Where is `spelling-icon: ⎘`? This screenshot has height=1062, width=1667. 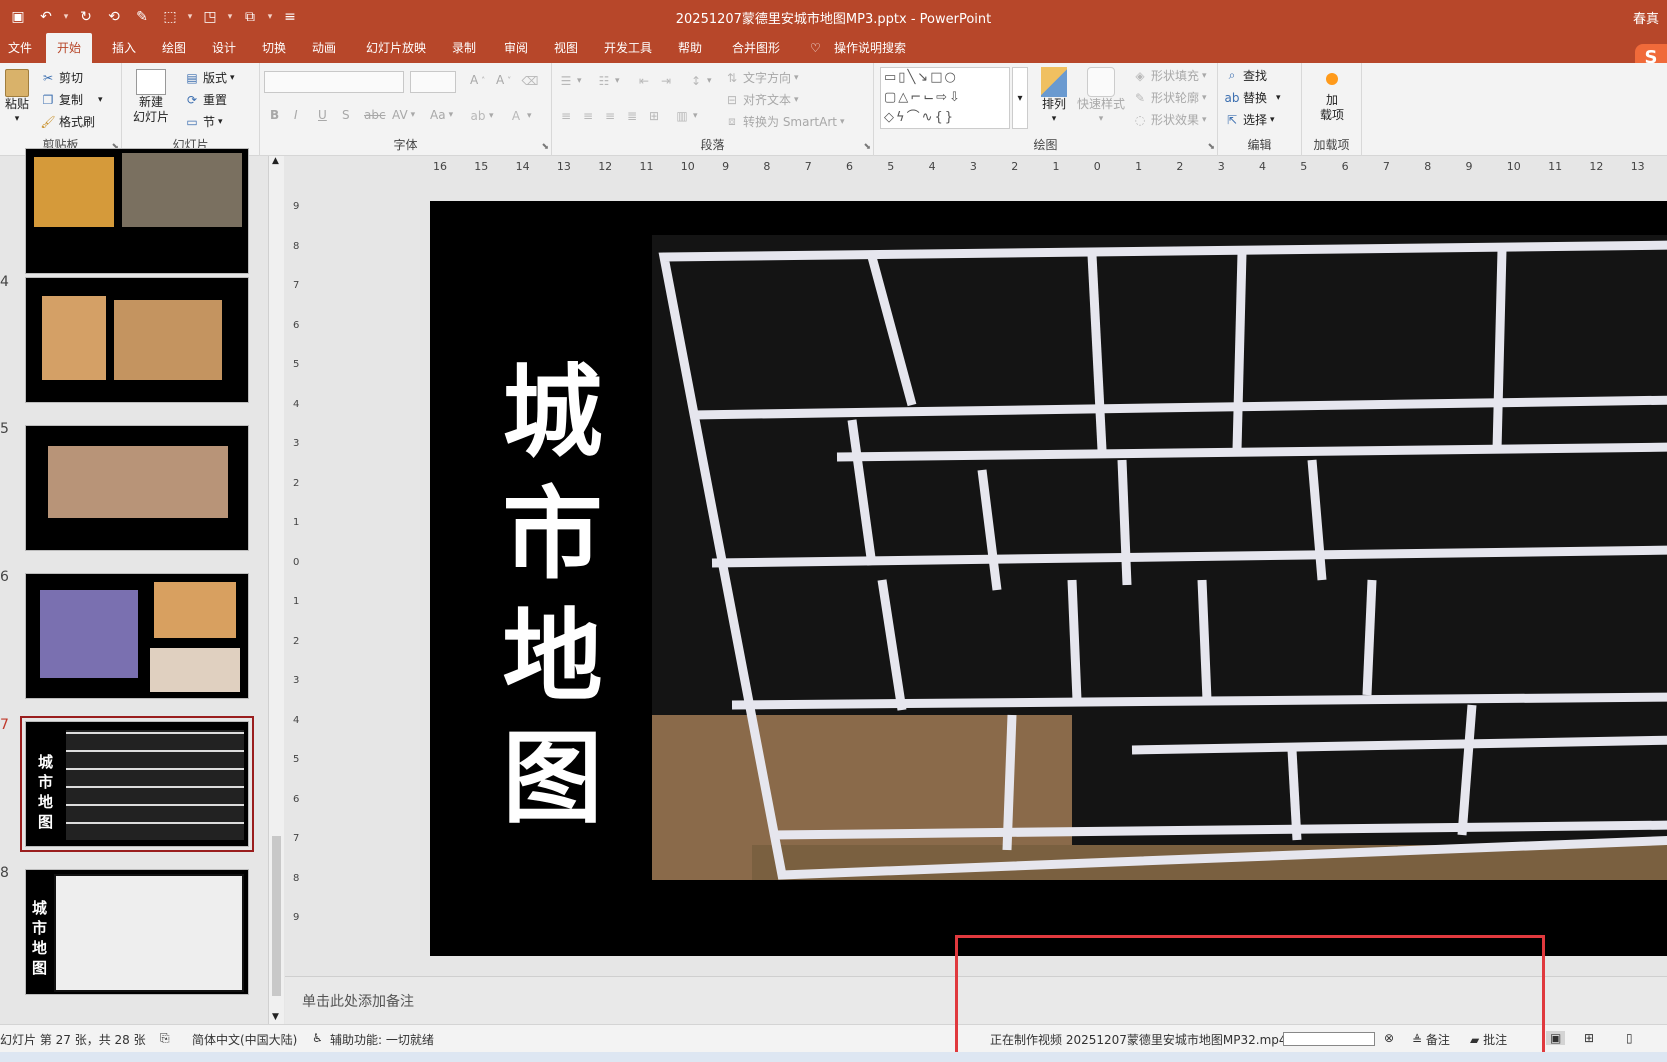
spelling-icon: ⎘ is located at coordinates (165, 1038).